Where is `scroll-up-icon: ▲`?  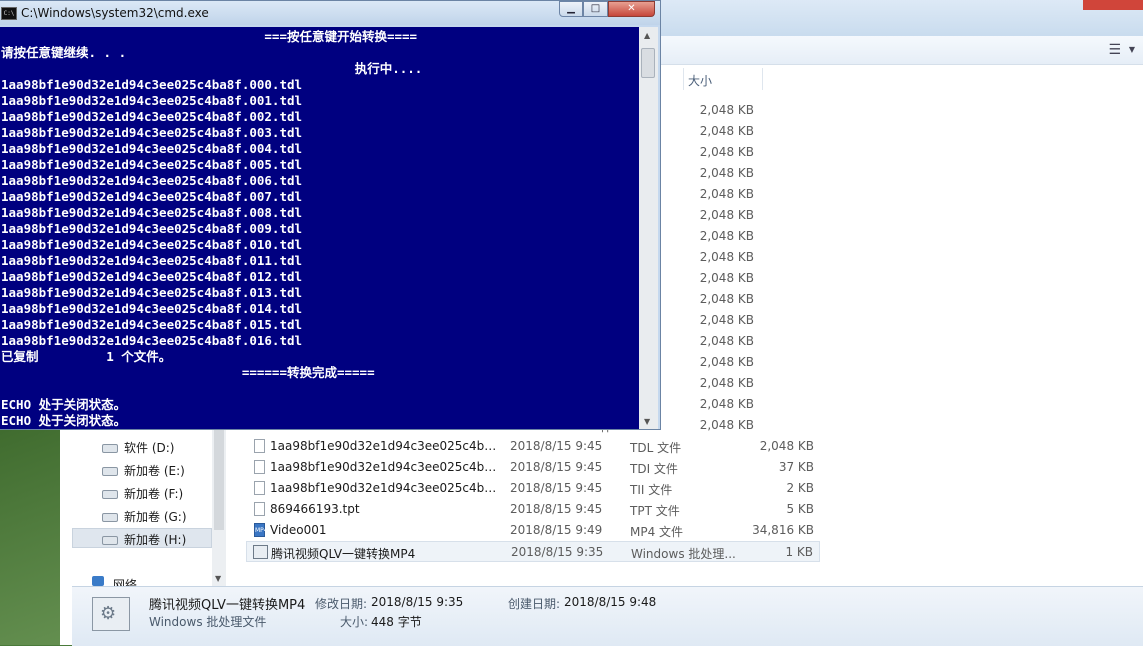
scroll-up-icon: ▲ is located at coordinates (647, 35).